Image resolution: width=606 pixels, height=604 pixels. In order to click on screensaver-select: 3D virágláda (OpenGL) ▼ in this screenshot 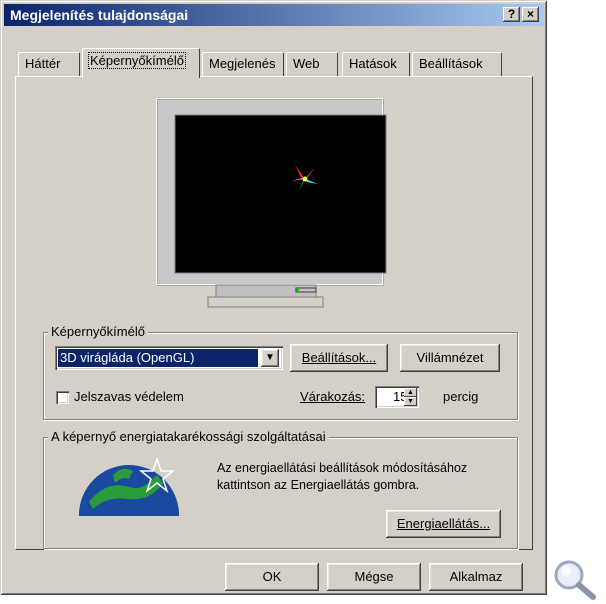, I will do `click(169, 358)`.